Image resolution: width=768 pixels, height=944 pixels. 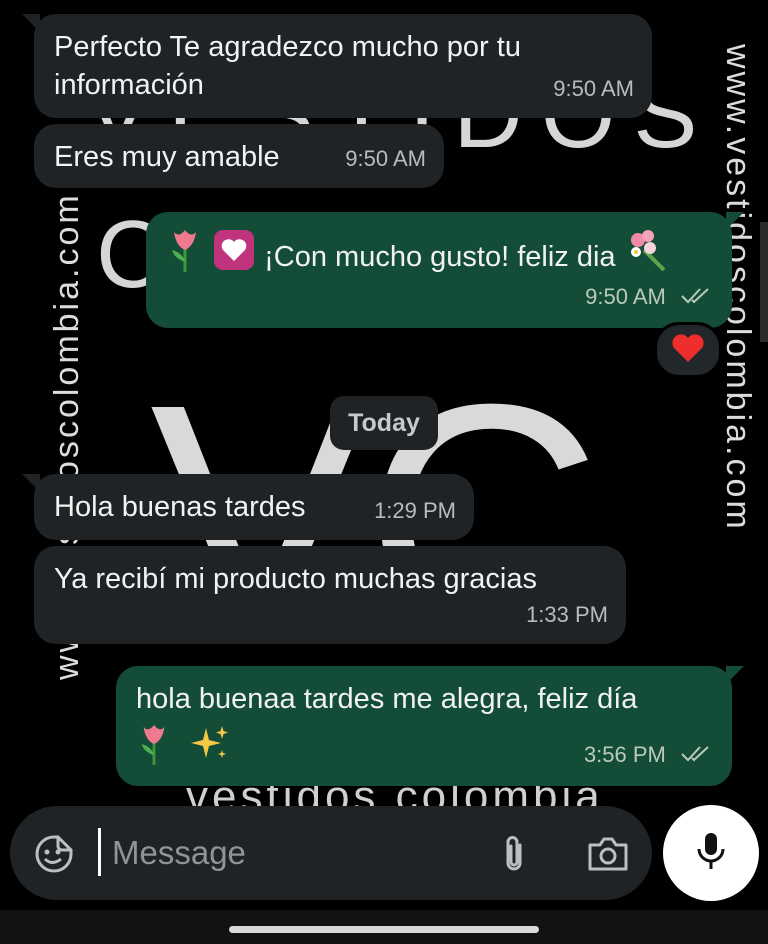 I want to click on date-separator: Today, so click(x=384, y=423).